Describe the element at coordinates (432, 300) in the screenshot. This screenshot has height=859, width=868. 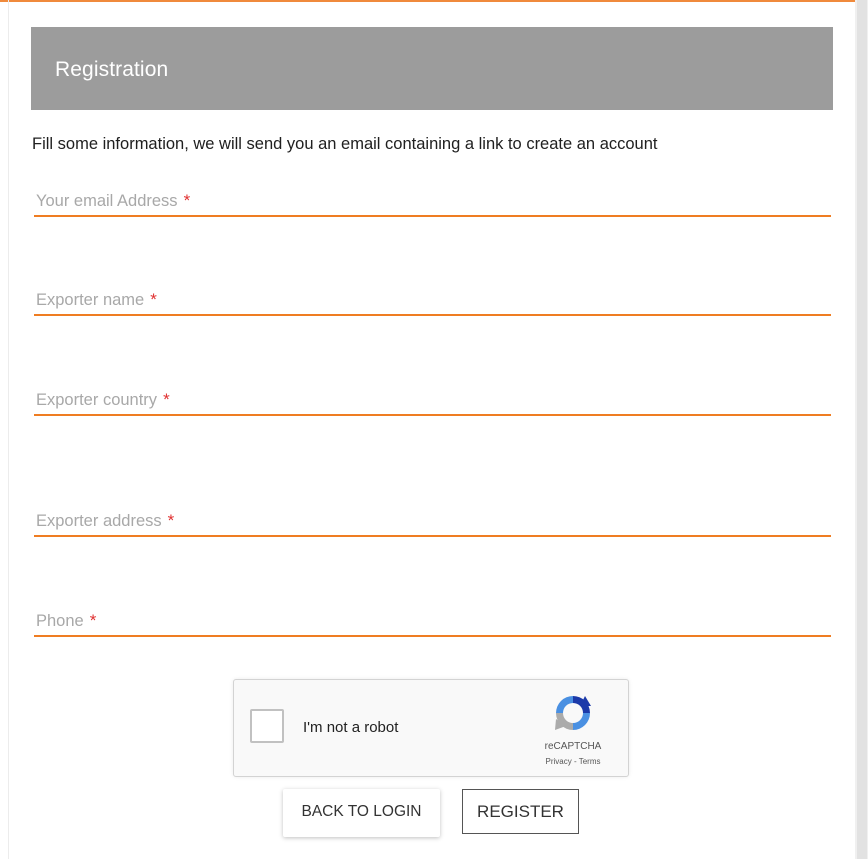
I see `exporter-name-field: Exporter name *` at that location.